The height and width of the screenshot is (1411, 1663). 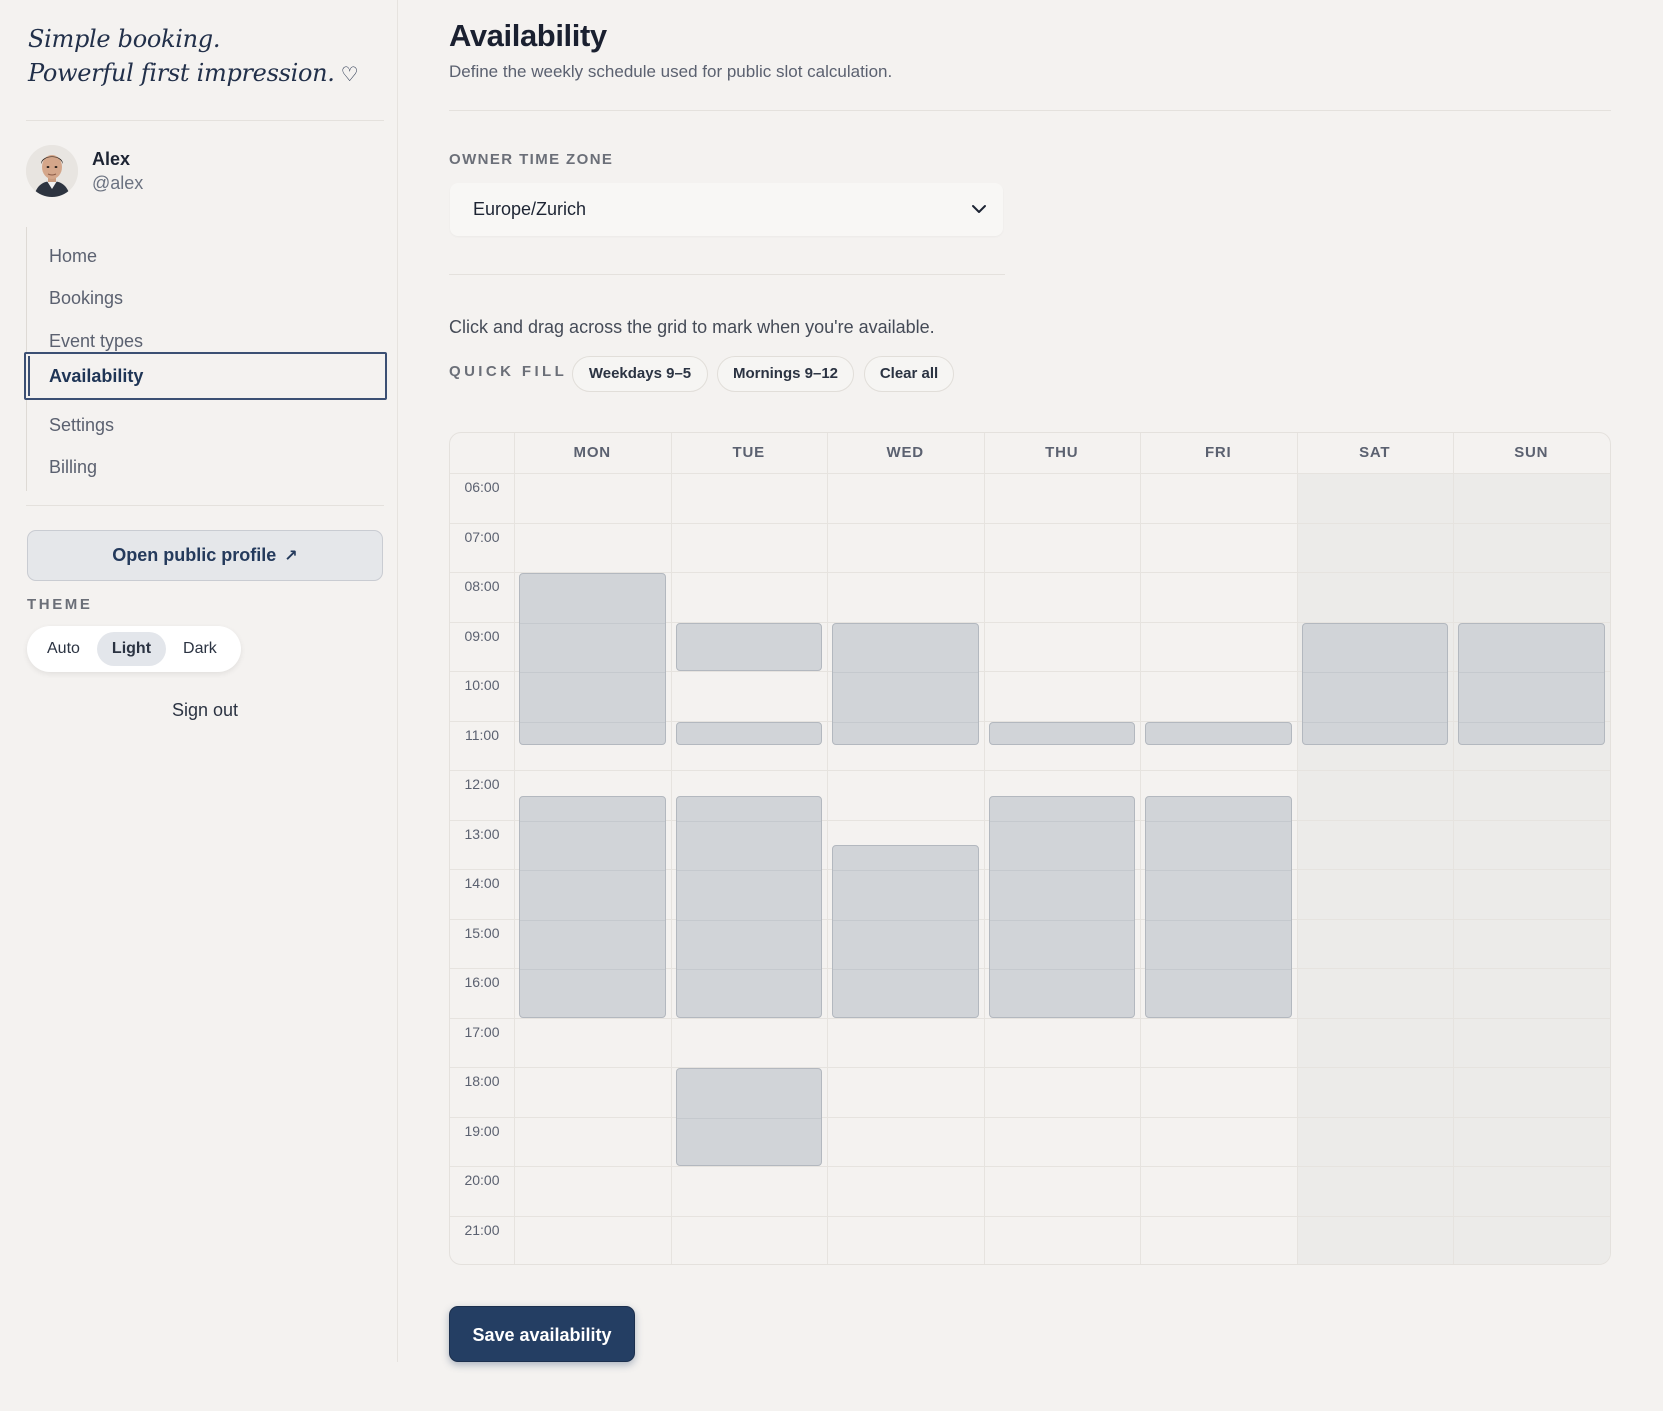 What do you see at coordinates (205, 710) in the screenshot?
I see `sign-out-link: Sign out` at bounding box center [205, 710].